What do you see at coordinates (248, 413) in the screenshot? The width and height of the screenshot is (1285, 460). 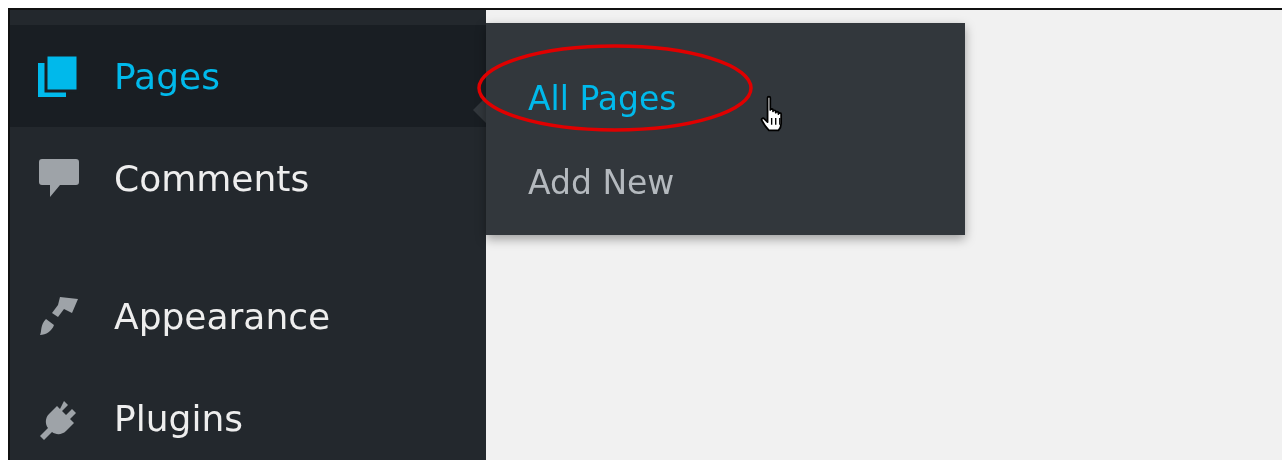 I see `menu-item: Plugins` at bounding box center [248, 413].